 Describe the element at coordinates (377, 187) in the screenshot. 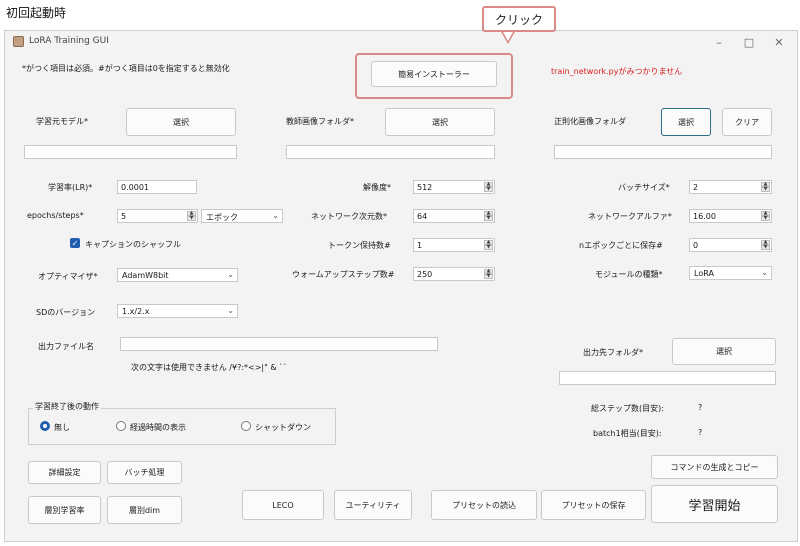

I see `resolution-label: 解像度*` at that location.